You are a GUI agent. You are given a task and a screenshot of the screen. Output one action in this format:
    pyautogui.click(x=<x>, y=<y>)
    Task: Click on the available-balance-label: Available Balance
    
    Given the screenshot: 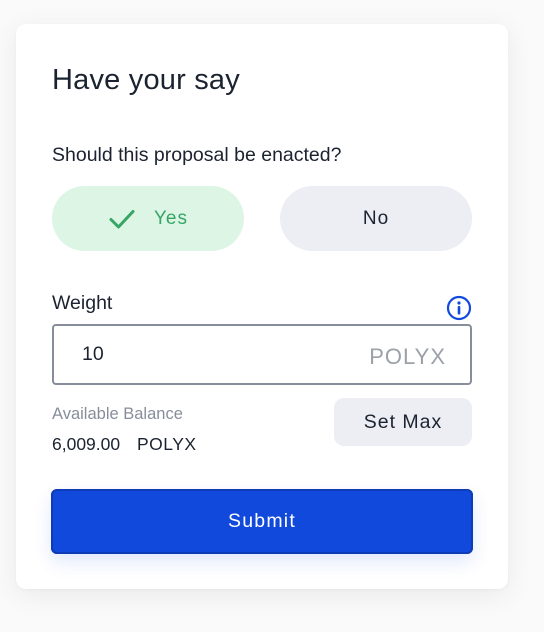 What is the action you would take?
    pyautogui.click(x=117, y=414)
    